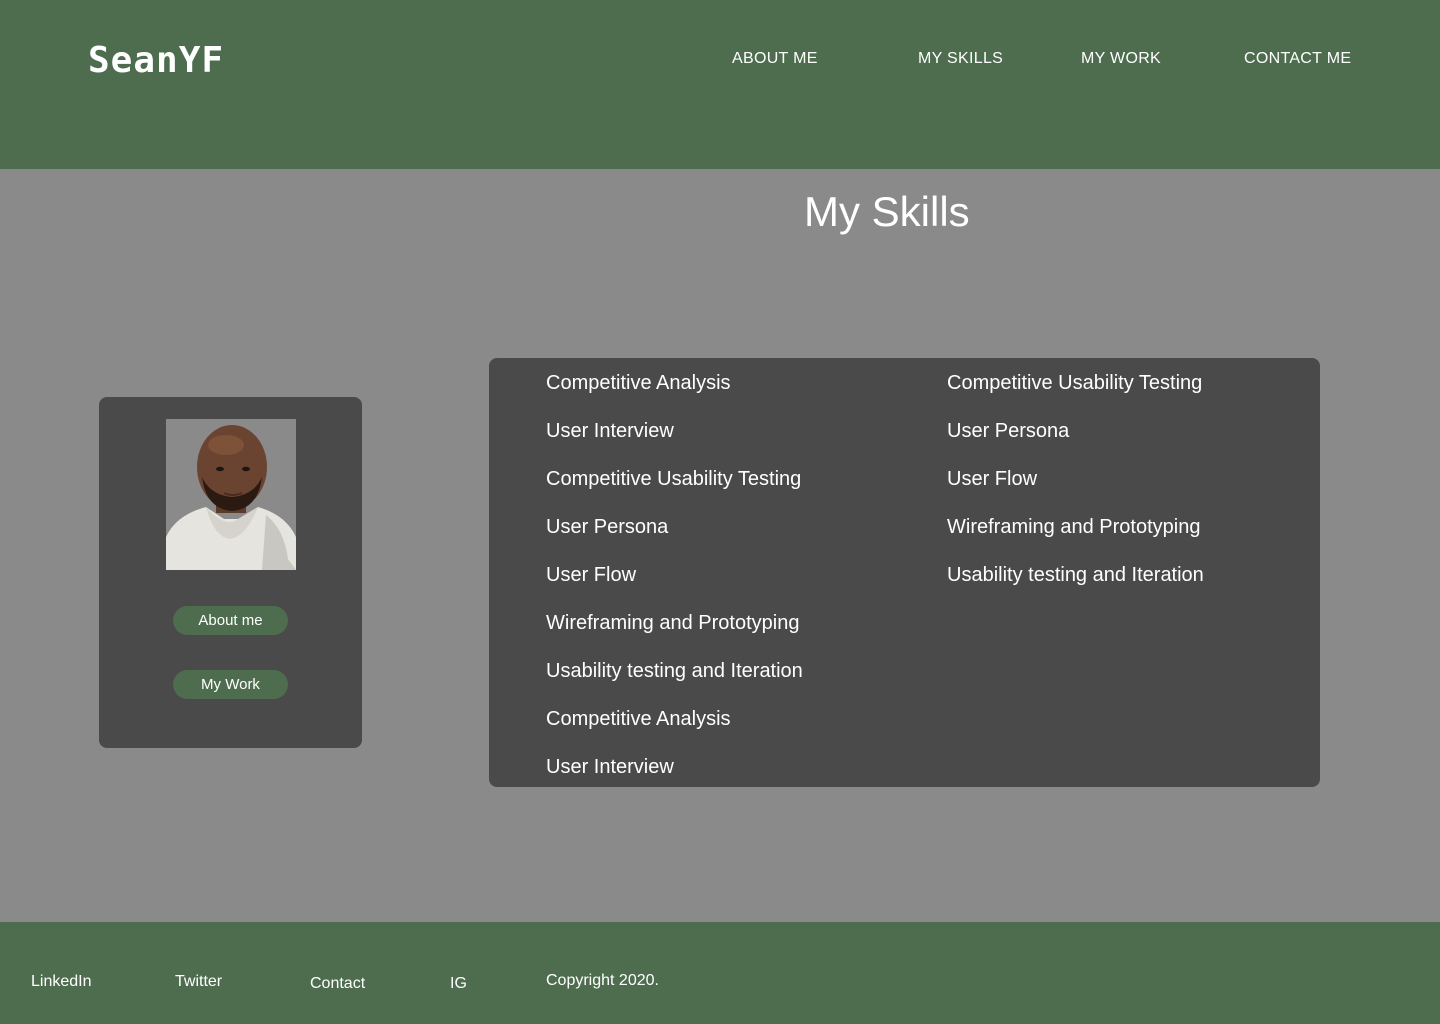  I want to click on footer-linkedin-link: LinkedIn, so click(61, 982).